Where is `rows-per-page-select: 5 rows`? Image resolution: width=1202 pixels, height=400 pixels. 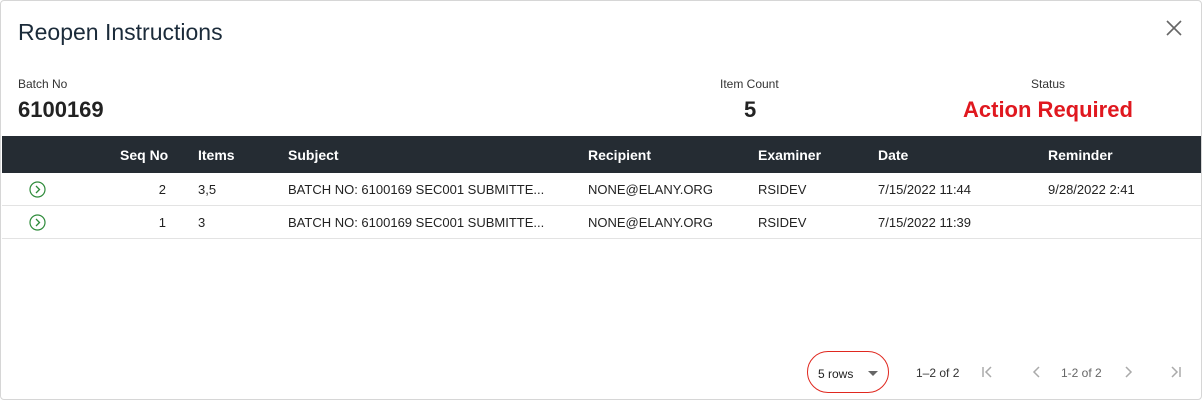 rows-per-page-select: 5 rows is located at coordinates (848, 372).